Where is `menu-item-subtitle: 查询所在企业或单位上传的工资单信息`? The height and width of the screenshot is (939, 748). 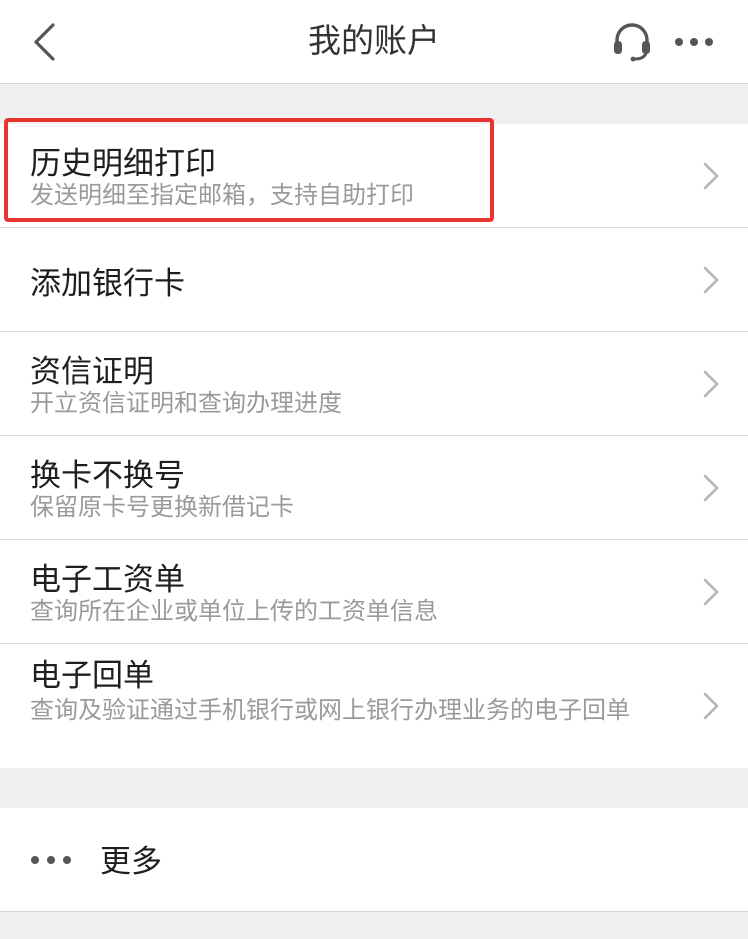
menu-item-subtitle: 查询所在企业或单位上传的工资单信息 is located at coordinates (234, 611).